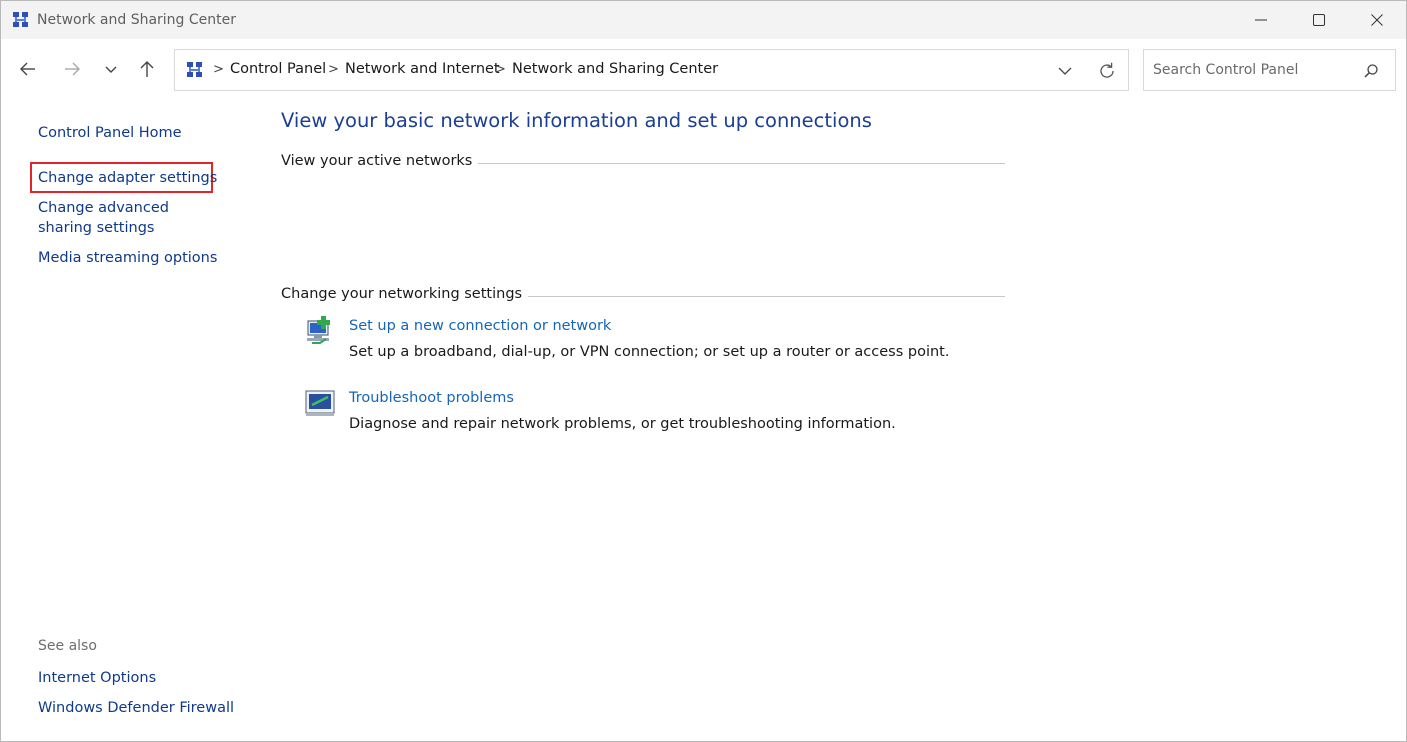 Image resolution: width=1407 pixels, height=742 pixels. I want to click on arrow-left-icon, so click(27, 69).